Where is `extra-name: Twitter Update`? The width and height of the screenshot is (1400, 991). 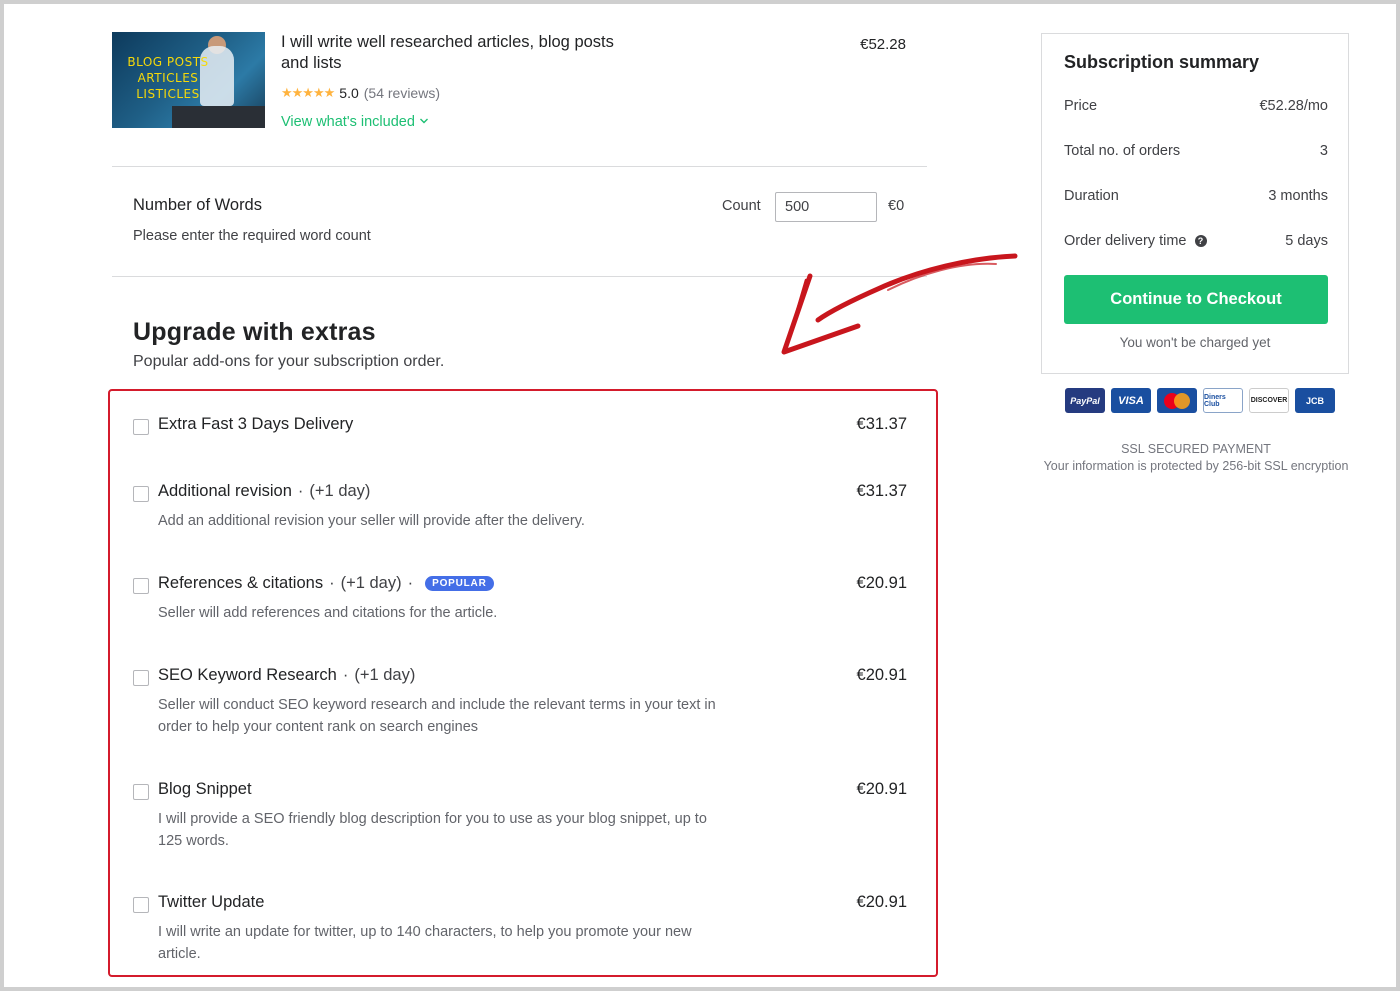
extra-name: Twitter Update is located at coordinates (211, 902).